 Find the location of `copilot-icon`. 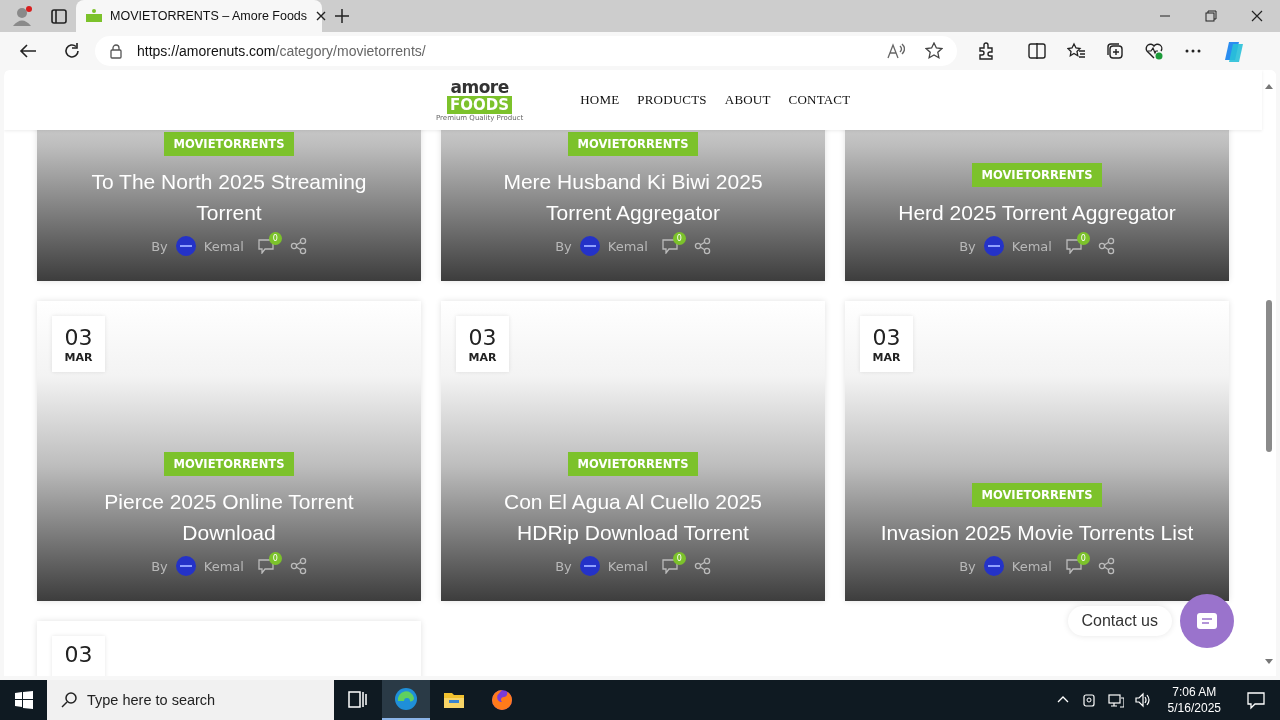

copilot-icon is located at coordinates (1234, 51).